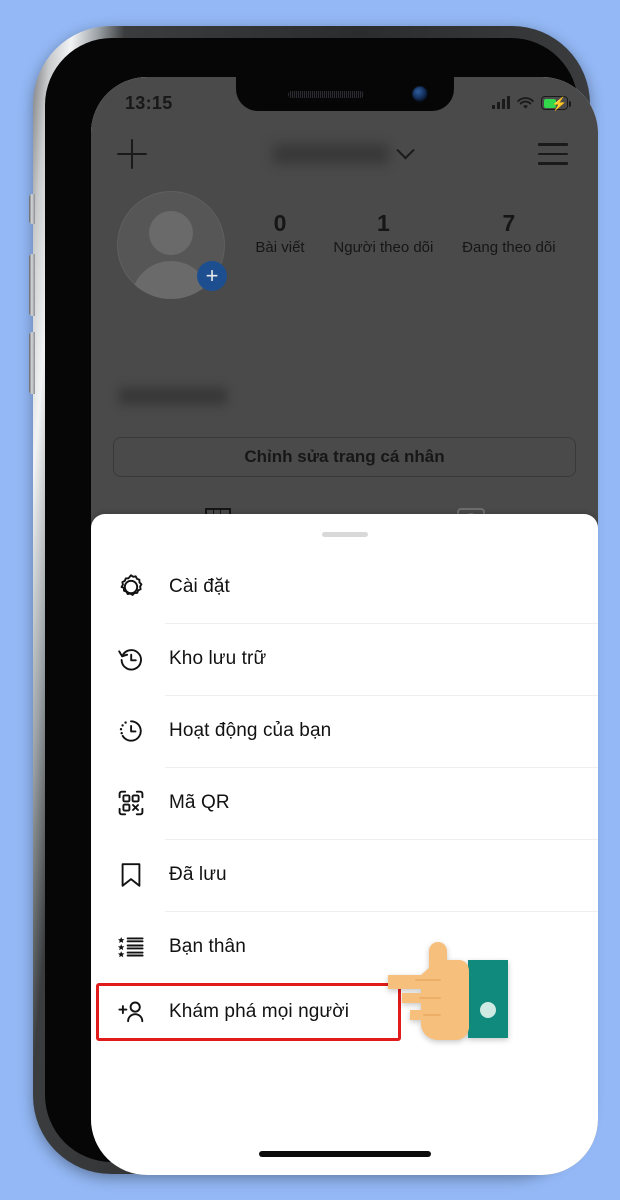 The width and height of the screenshot is (620, 1200). Describe the element at coordinates (405, 149) in the screenshot. I see `chevron-down-icon` at that location.